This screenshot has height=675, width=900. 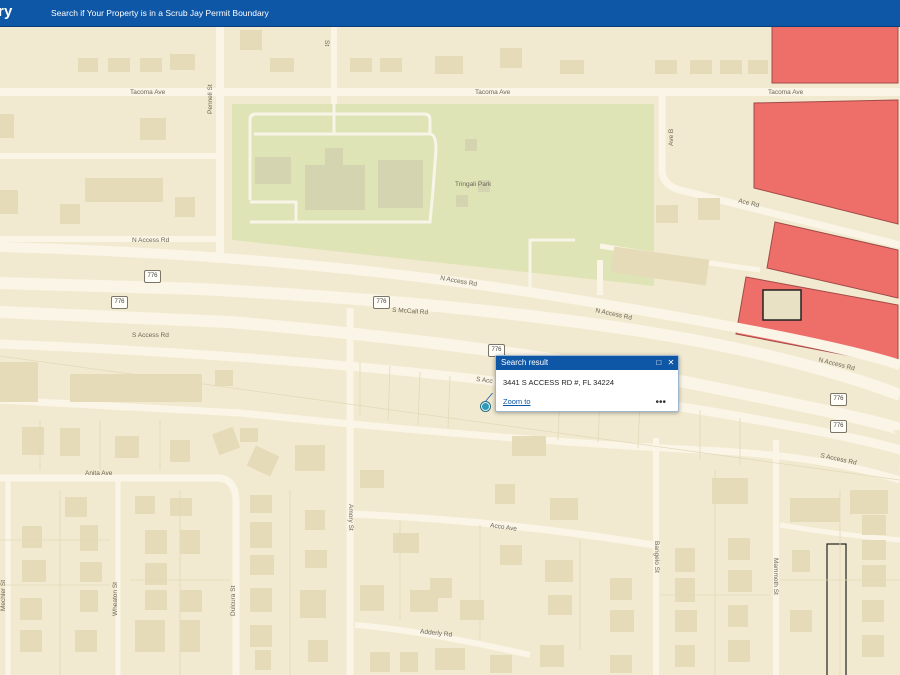 I want to click on close-icon: ✕, so click(x=671, y=363).